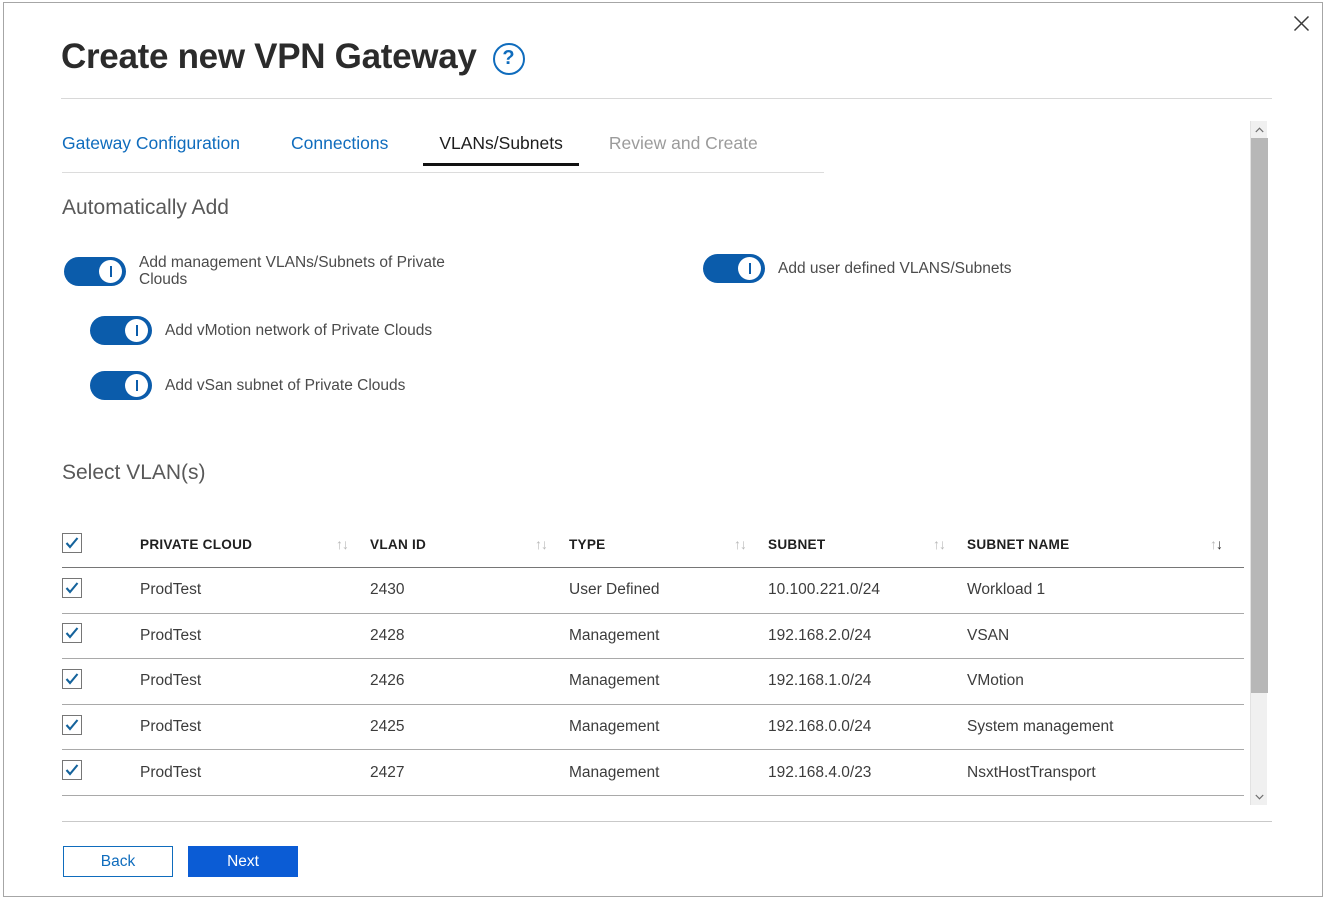 The height and width of the screenshot is (903, 1328). I want to click on cell-subnet: 192.168.4.0/23, so click(867, 772).